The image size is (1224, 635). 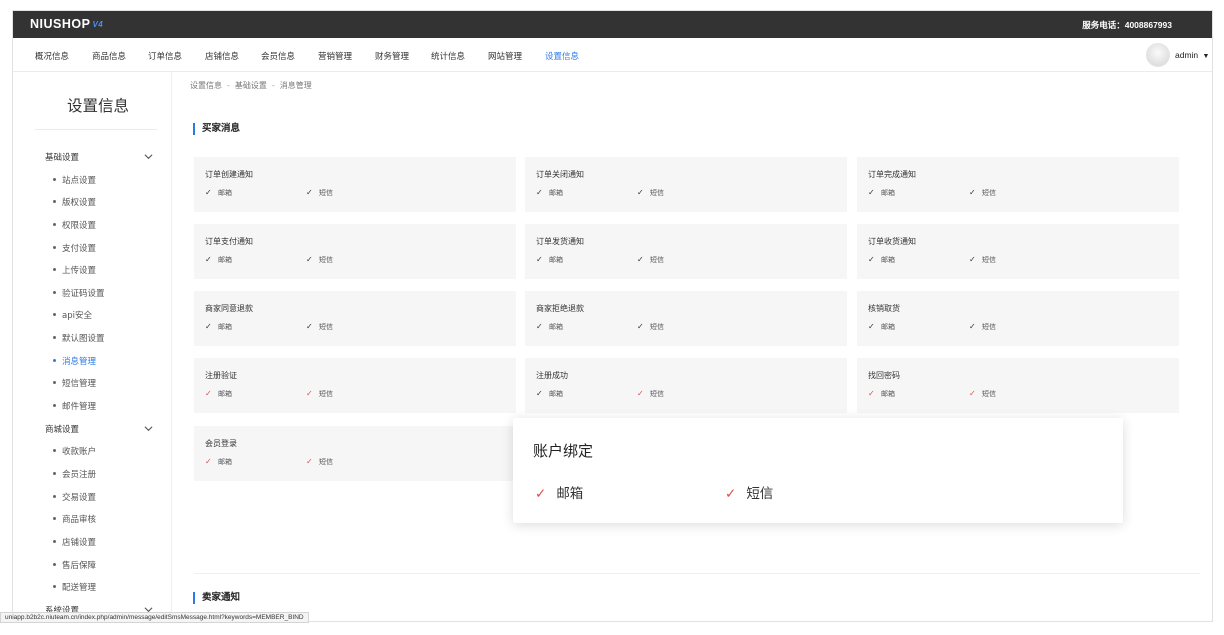 I want to click on sidebar-item-captcha: 验证码设置, so click(x=79, y=293).